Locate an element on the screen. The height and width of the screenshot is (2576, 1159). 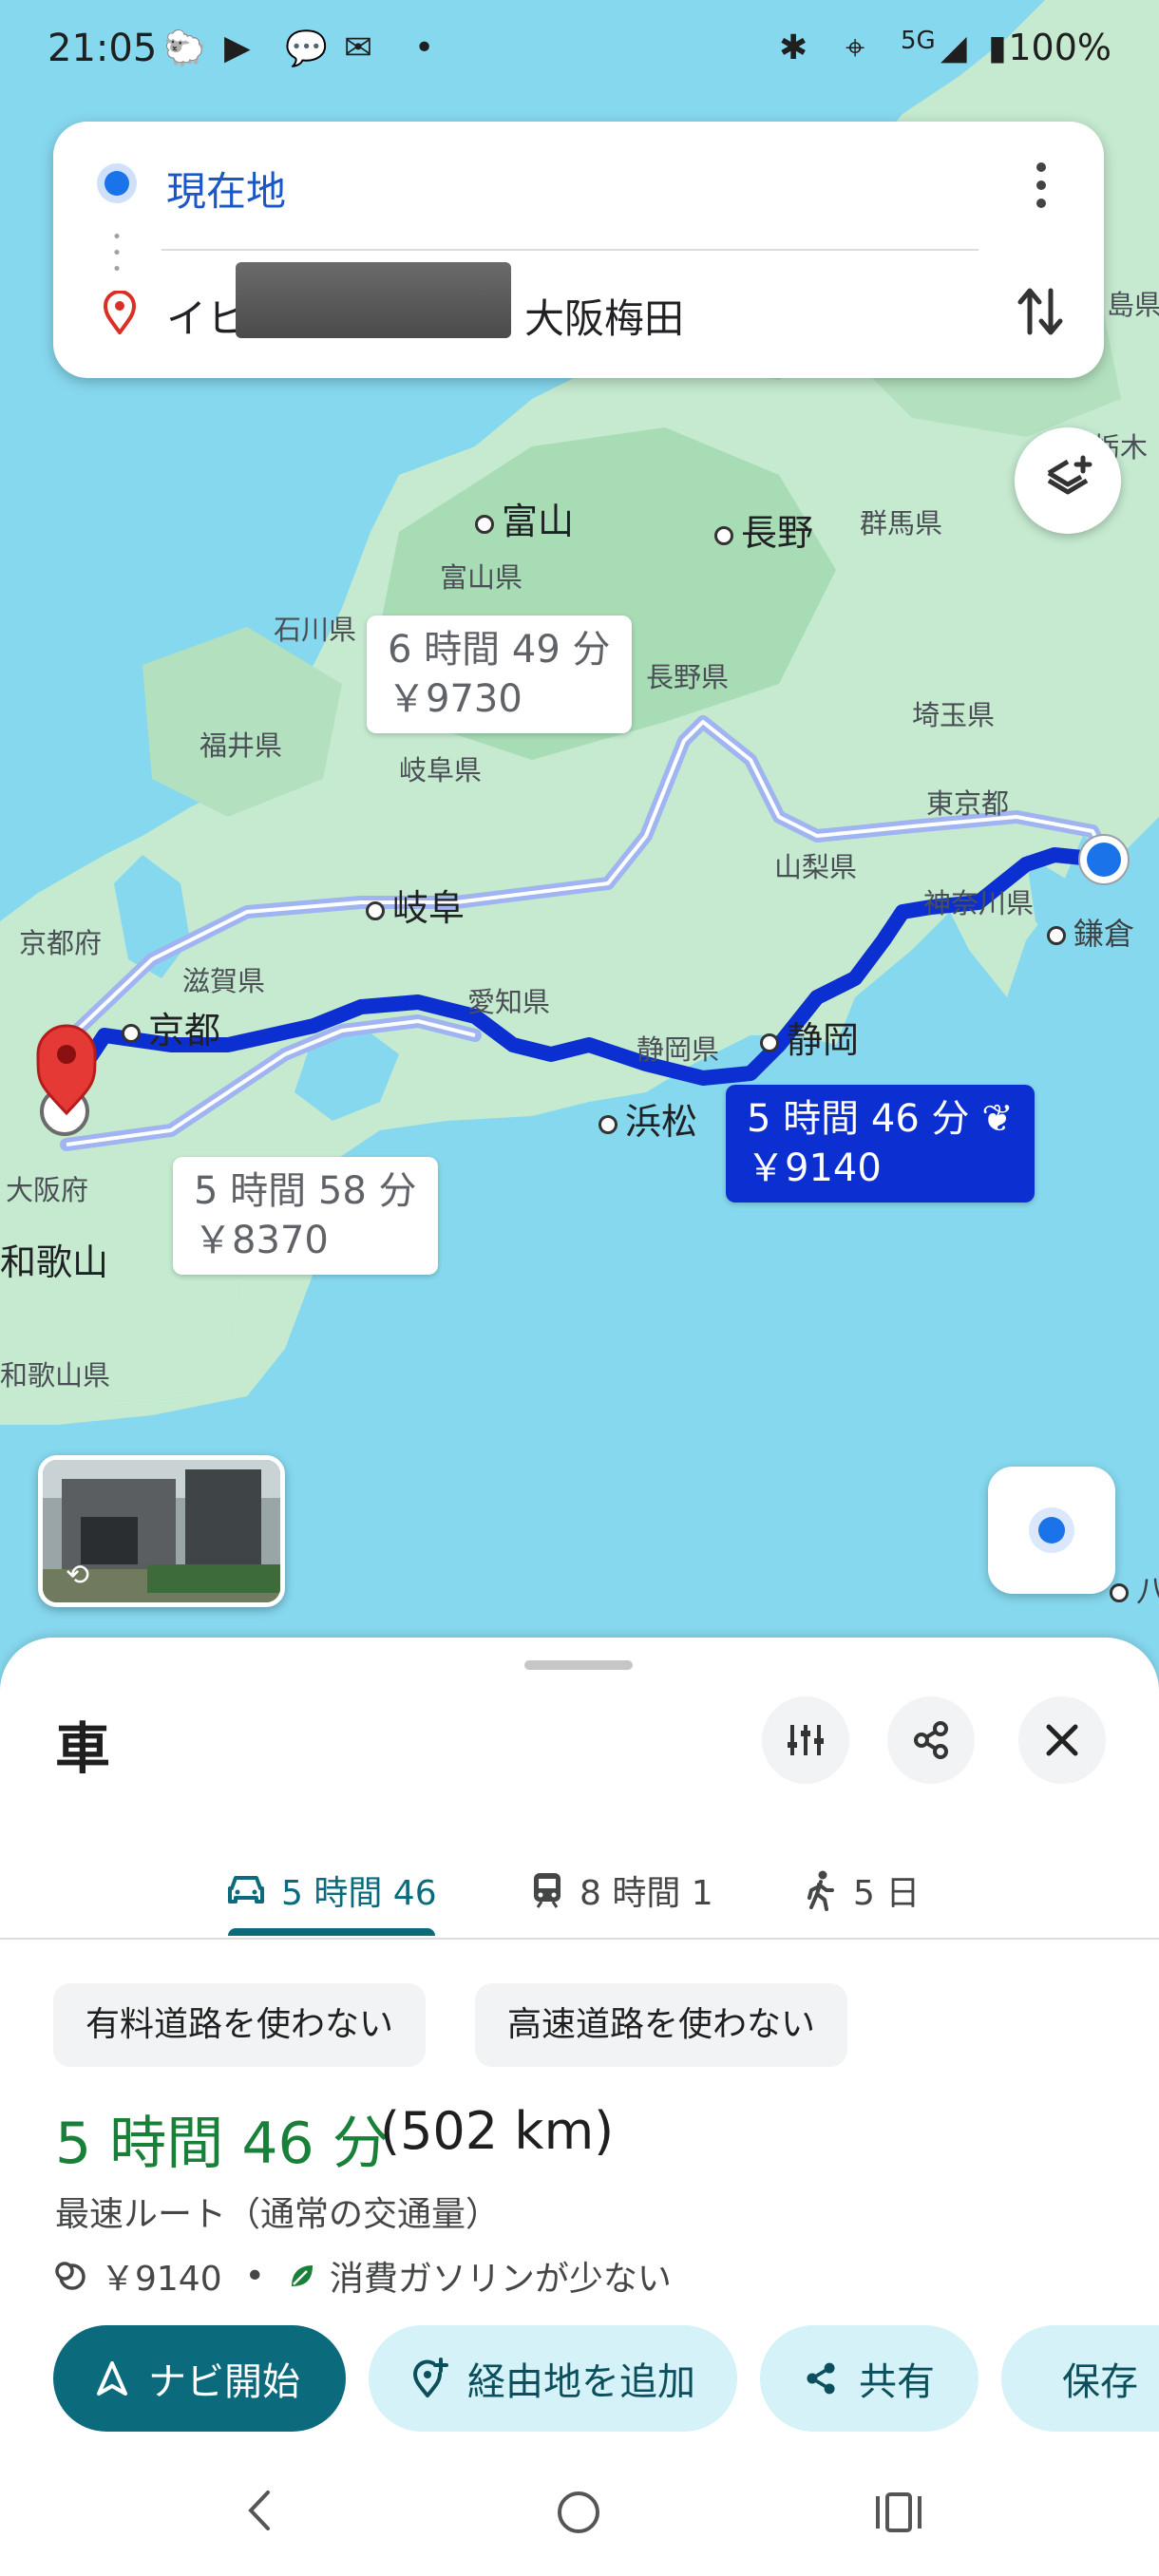
map-label-gifu-pref: 岐阜県 is located at coordinates (441, 770).